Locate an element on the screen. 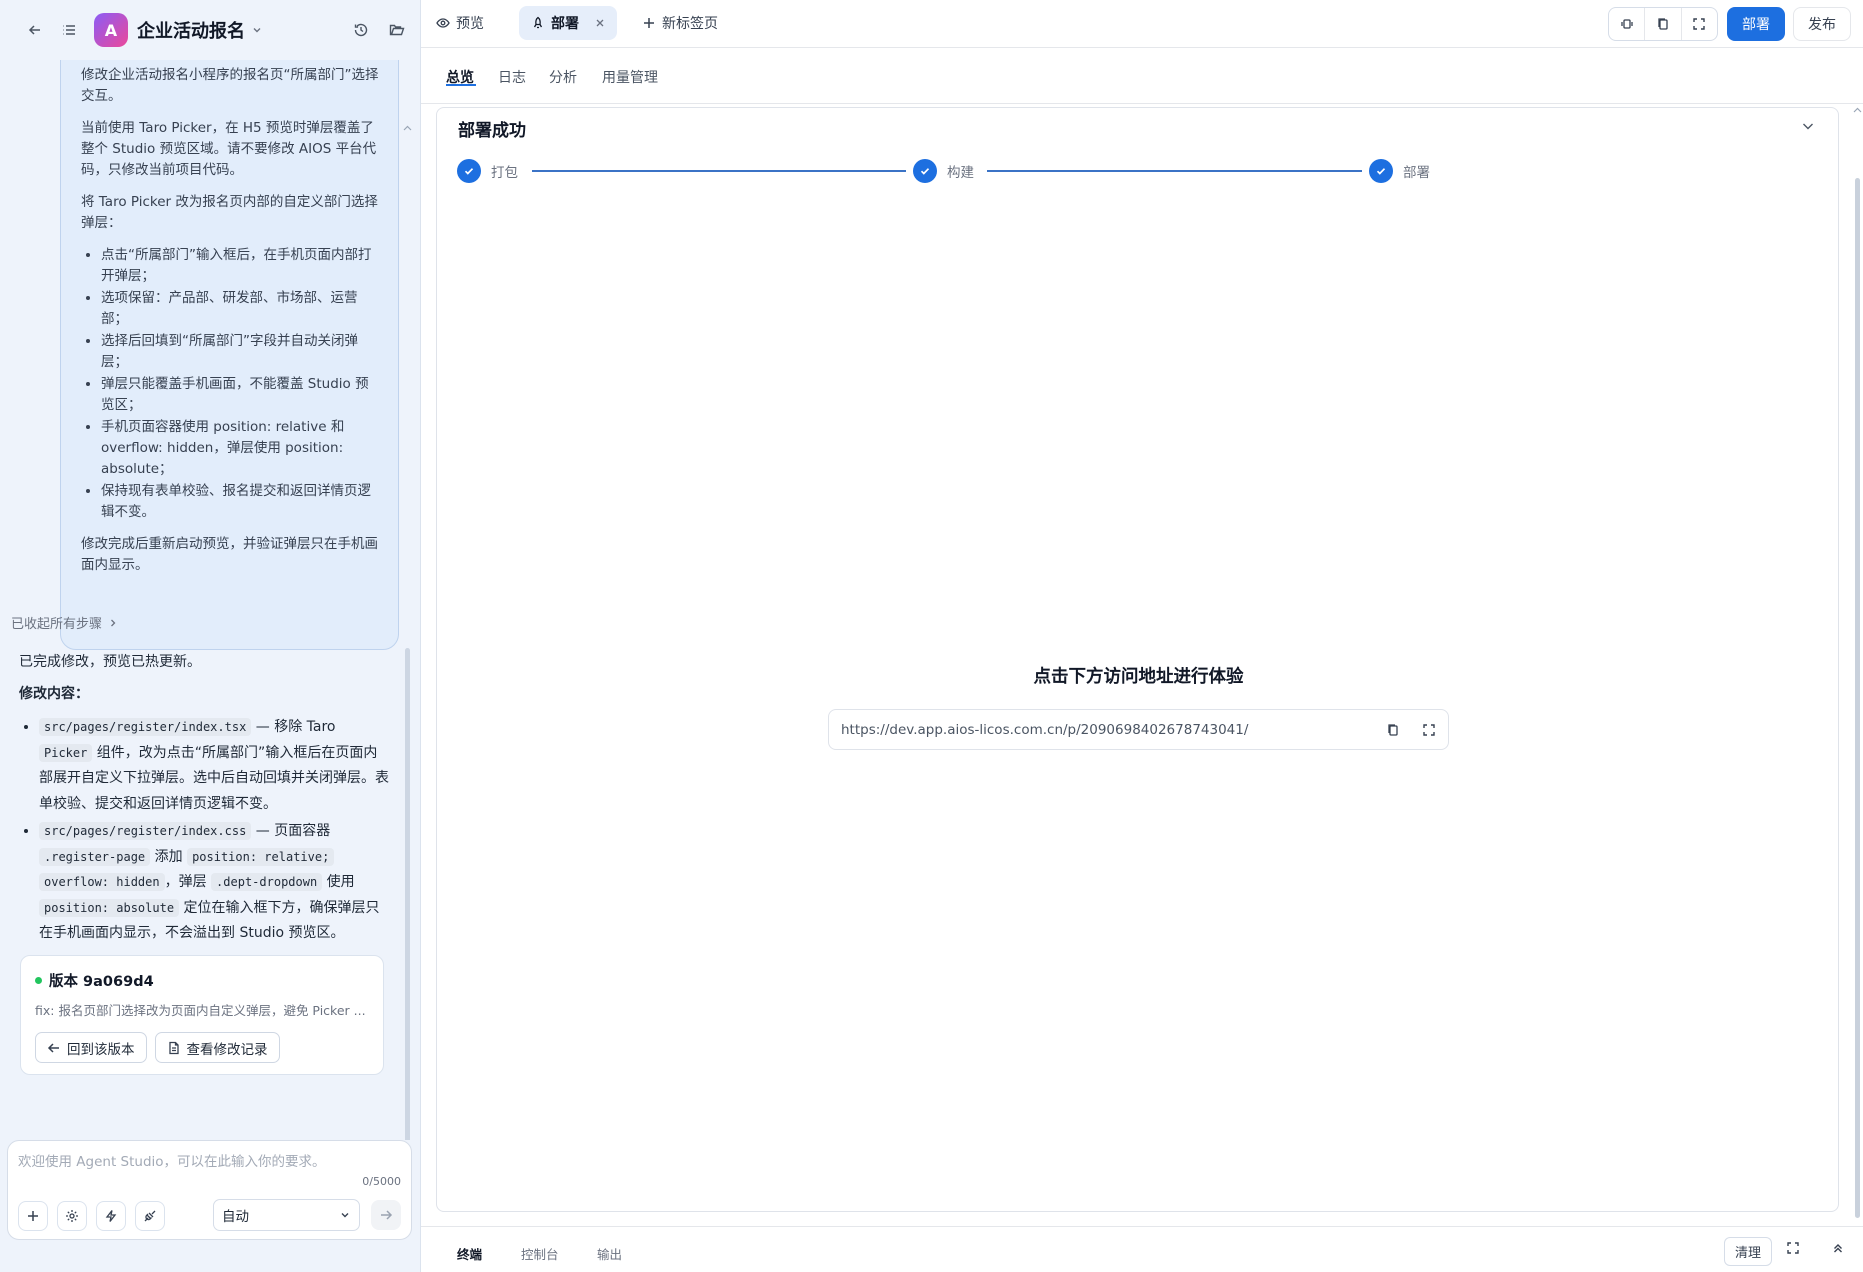 Image resolution: width=1863 pixels, height=1272 pixels. tab-console: 控制台 is located at coordinates (540, 1253).